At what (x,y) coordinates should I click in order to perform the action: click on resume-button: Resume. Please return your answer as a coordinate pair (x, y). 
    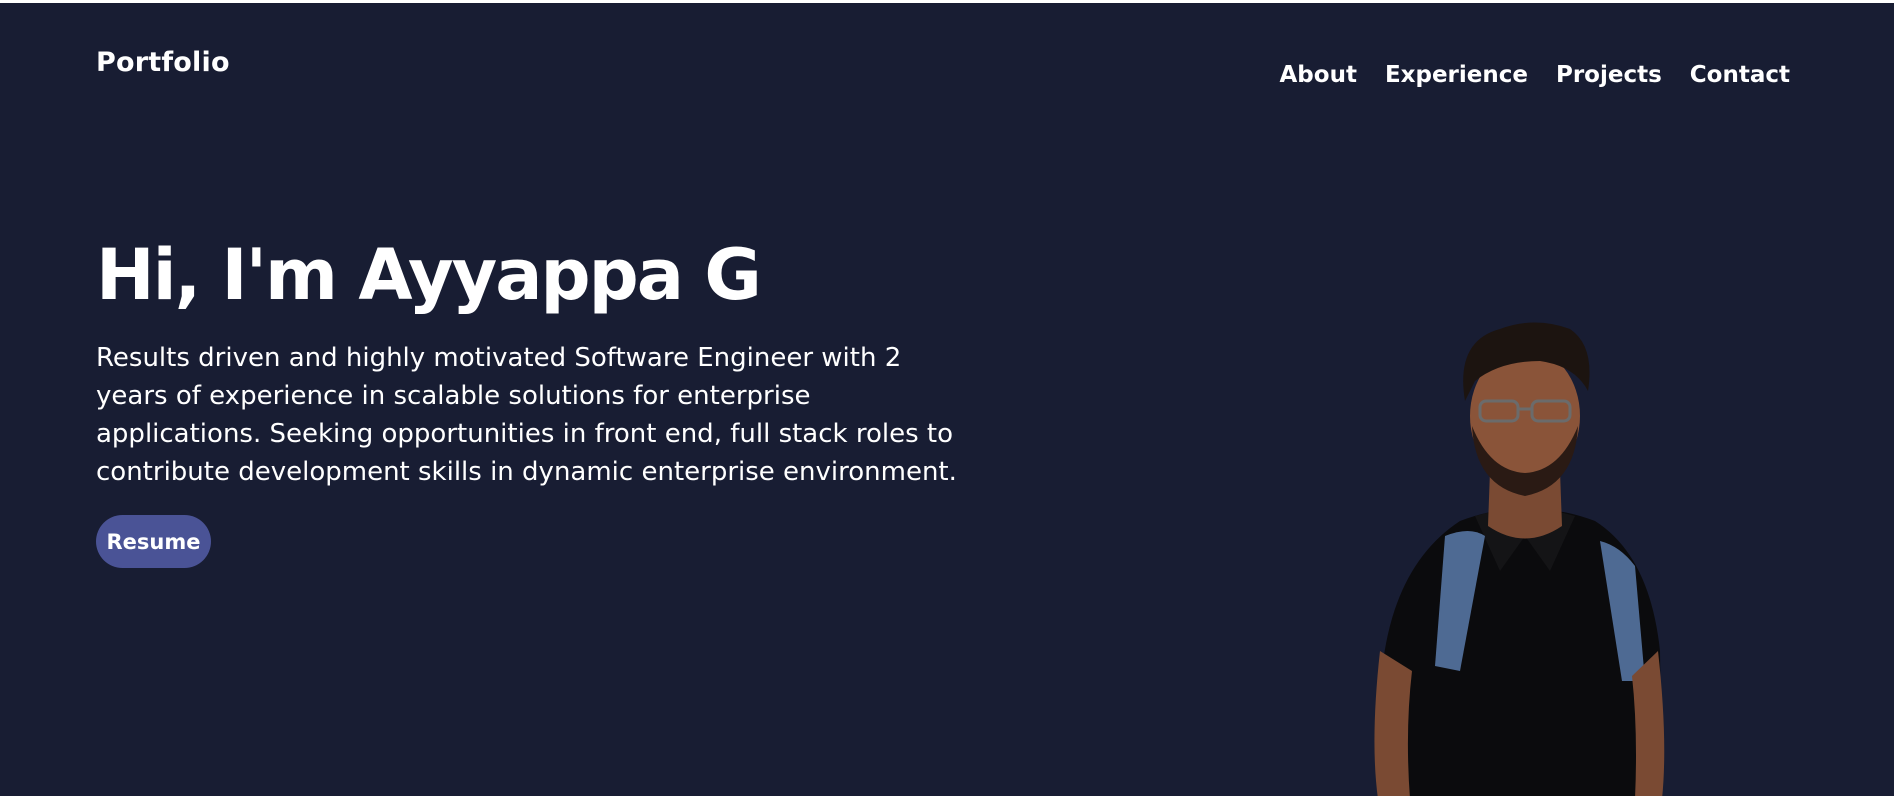
    Looking at the image, I should click on (153, 541).